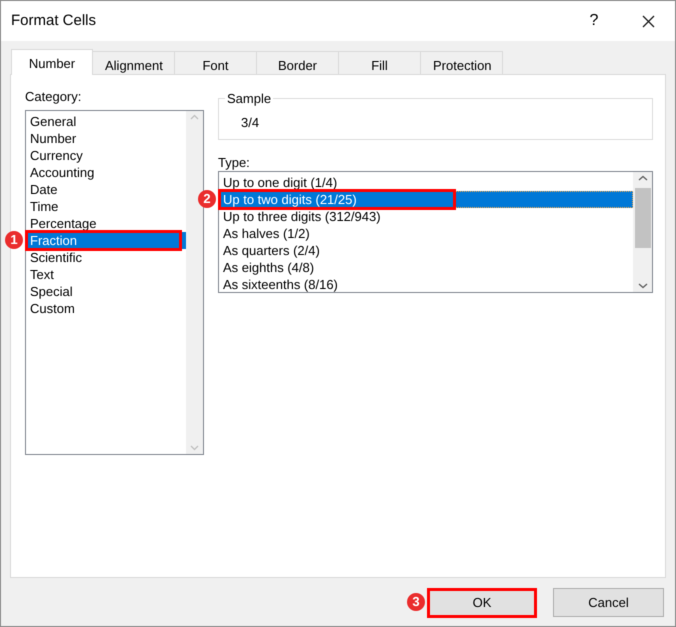 Image resolution: width=676 pixels, height=627 pixels. Describe the element at coordinates (380, 62) in the screenshot. I see `tab: Fill` at that location.